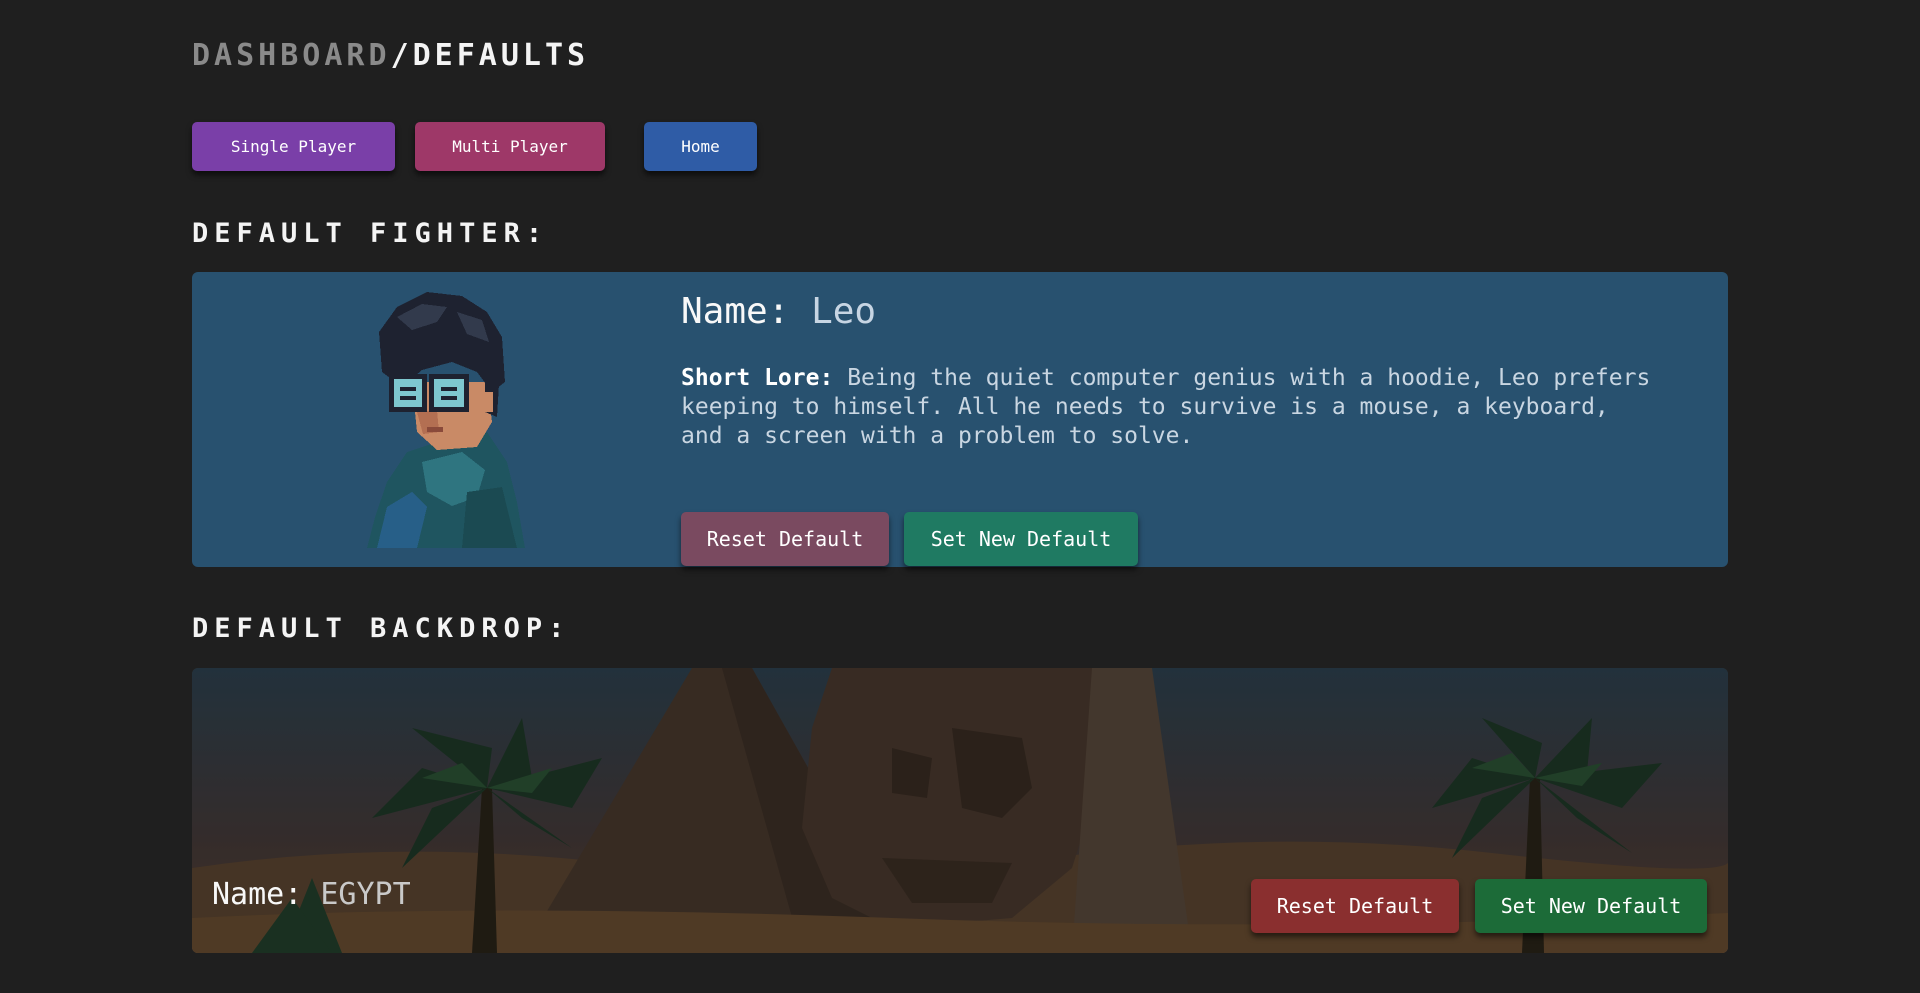 Image resolution: width=1920 pixels, height=993 pixels. I want to click on breadcrumb: DASHBOARD/DEFAULTS, so click(390, 55).